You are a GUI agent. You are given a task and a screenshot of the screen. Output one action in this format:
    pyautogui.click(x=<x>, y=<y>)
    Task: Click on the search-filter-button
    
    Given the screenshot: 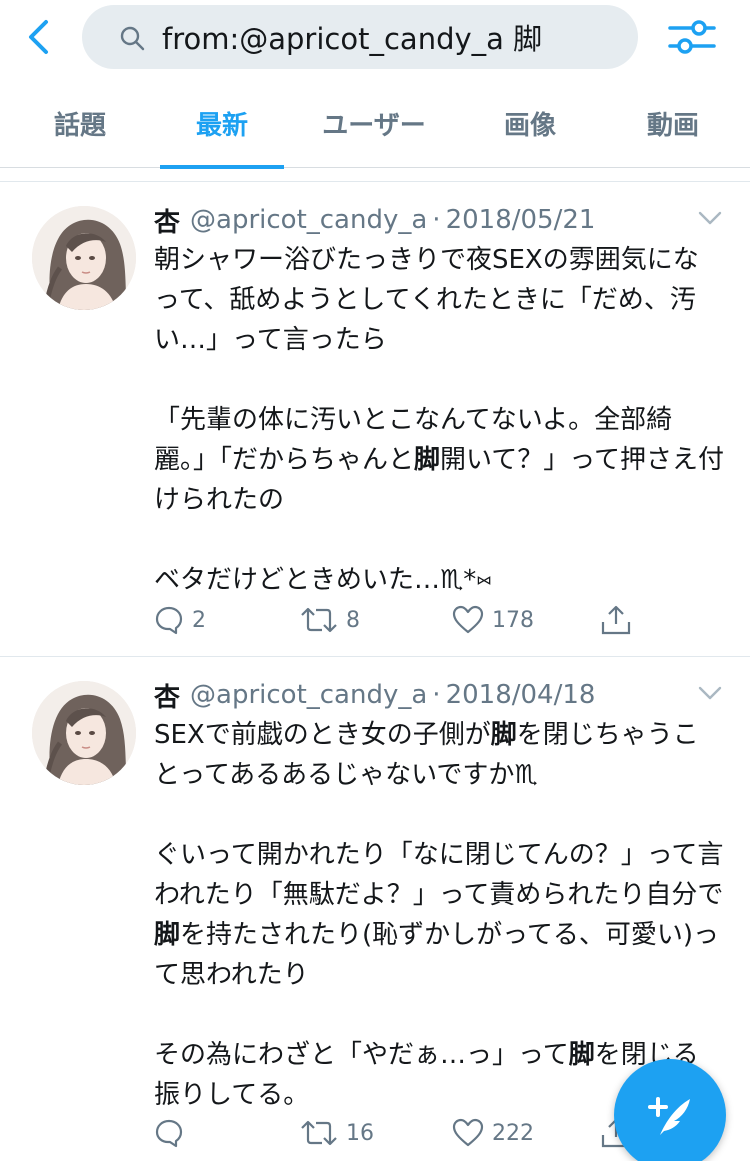 What is the action you would take?
    pyautogui.click(x=692, y=37)
    